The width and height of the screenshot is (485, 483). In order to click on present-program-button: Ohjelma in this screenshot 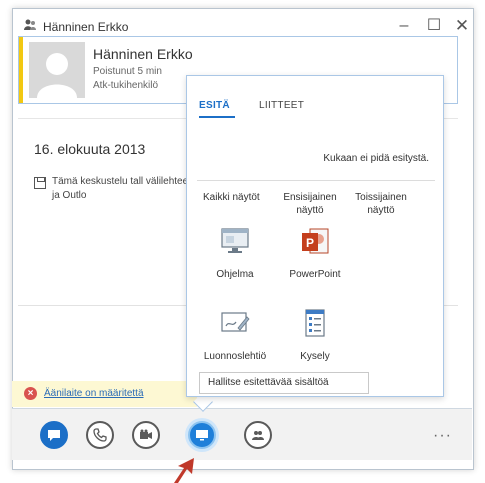, I will do `click(235, 252)`.